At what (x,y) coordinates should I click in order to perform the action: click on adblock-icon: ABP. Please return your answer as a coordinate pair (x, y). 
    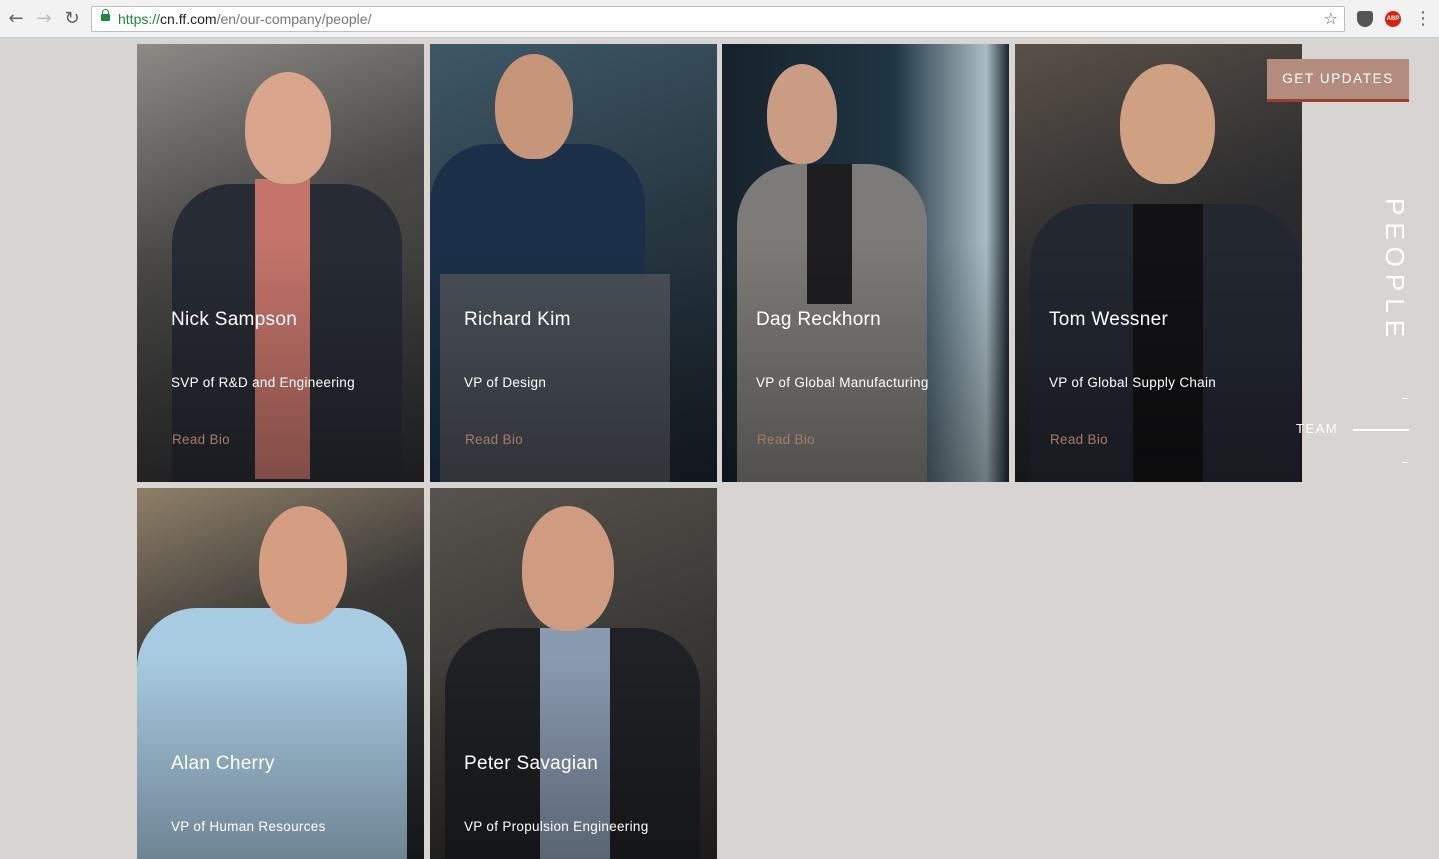
    Looking at the image, I should click on (1393, 19).